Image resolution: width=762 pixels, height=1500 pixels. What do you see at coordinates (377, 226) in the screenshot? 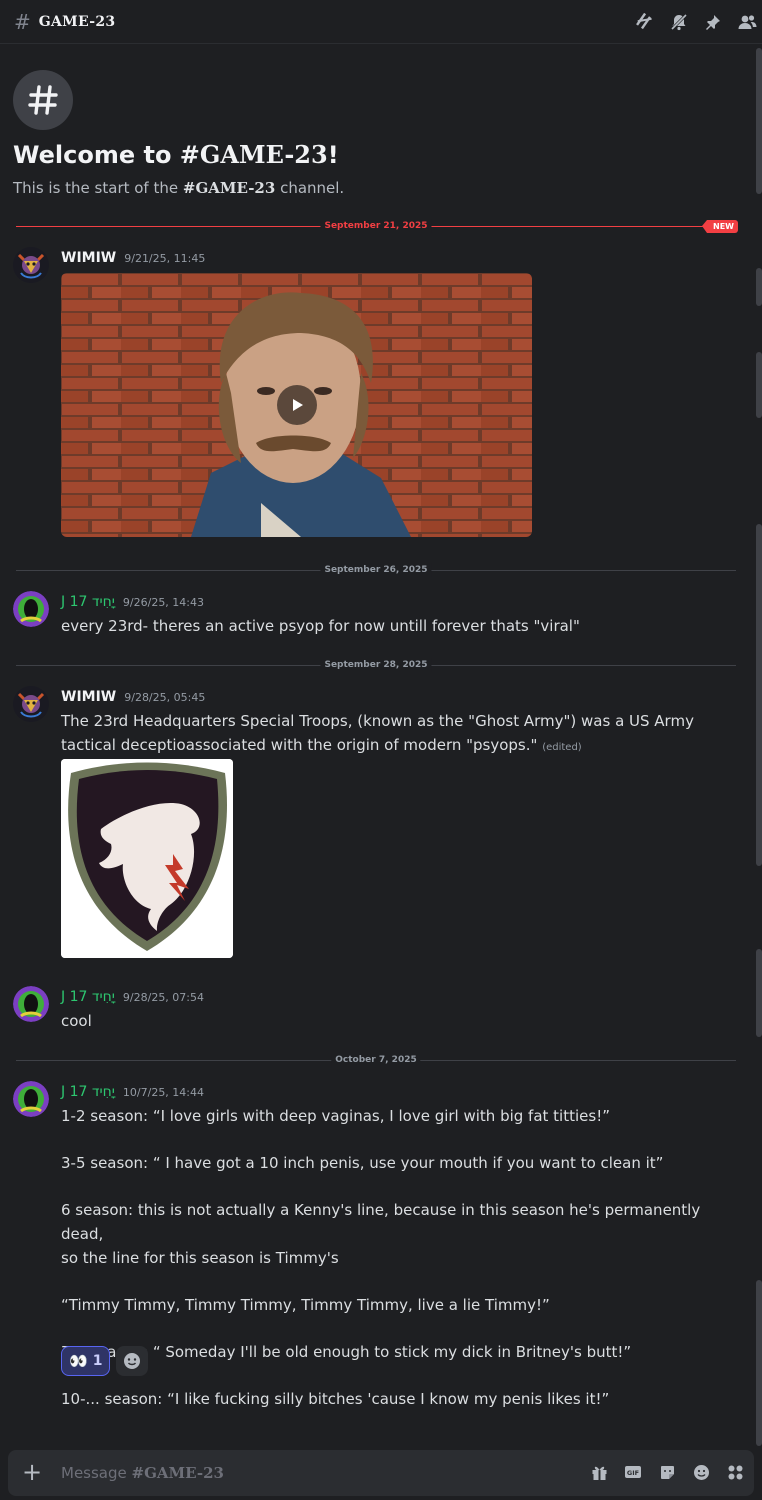
I see `date-divider-new: September 21, 2025 NEW` at bounding box center [377, 226].